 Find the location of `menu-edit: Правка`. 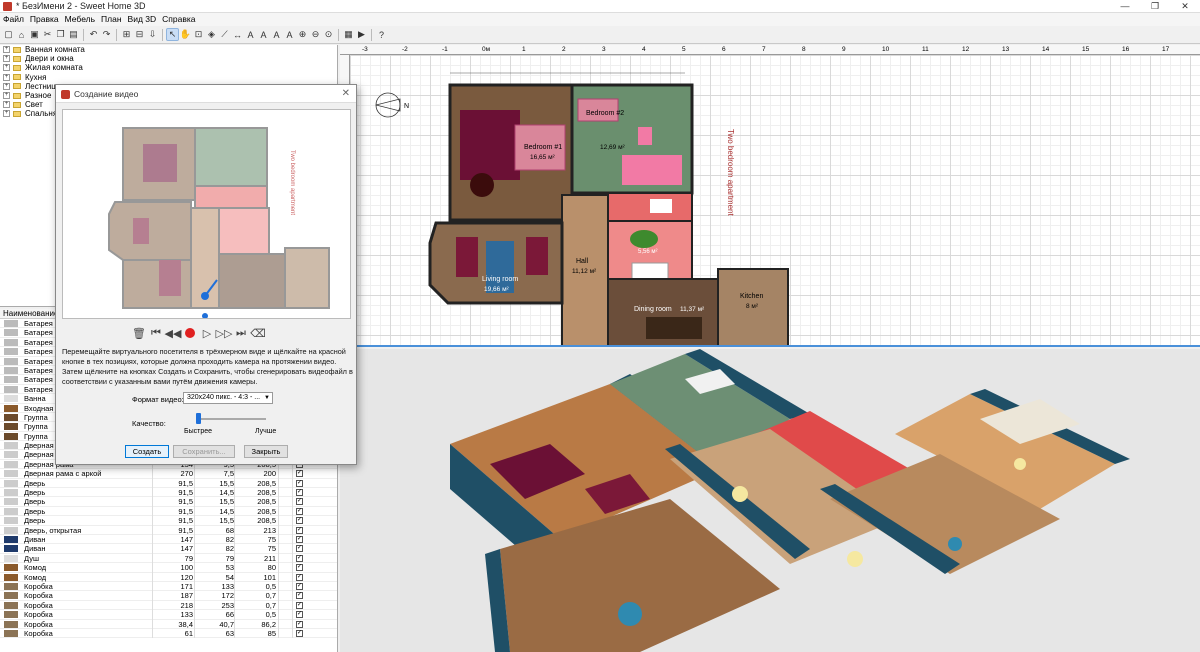

menu-edit: Правка is located at coordinates (44, 19).